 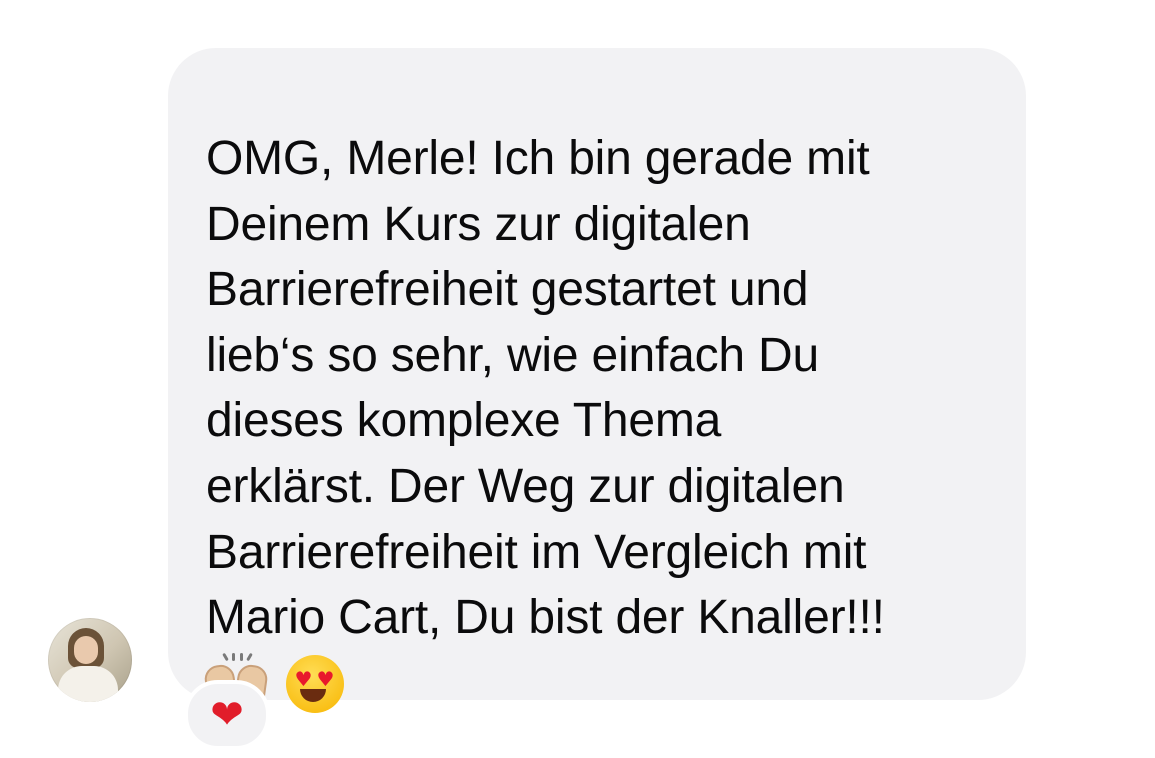 I want to click on sender-avatar, so click(x=90, y=660).